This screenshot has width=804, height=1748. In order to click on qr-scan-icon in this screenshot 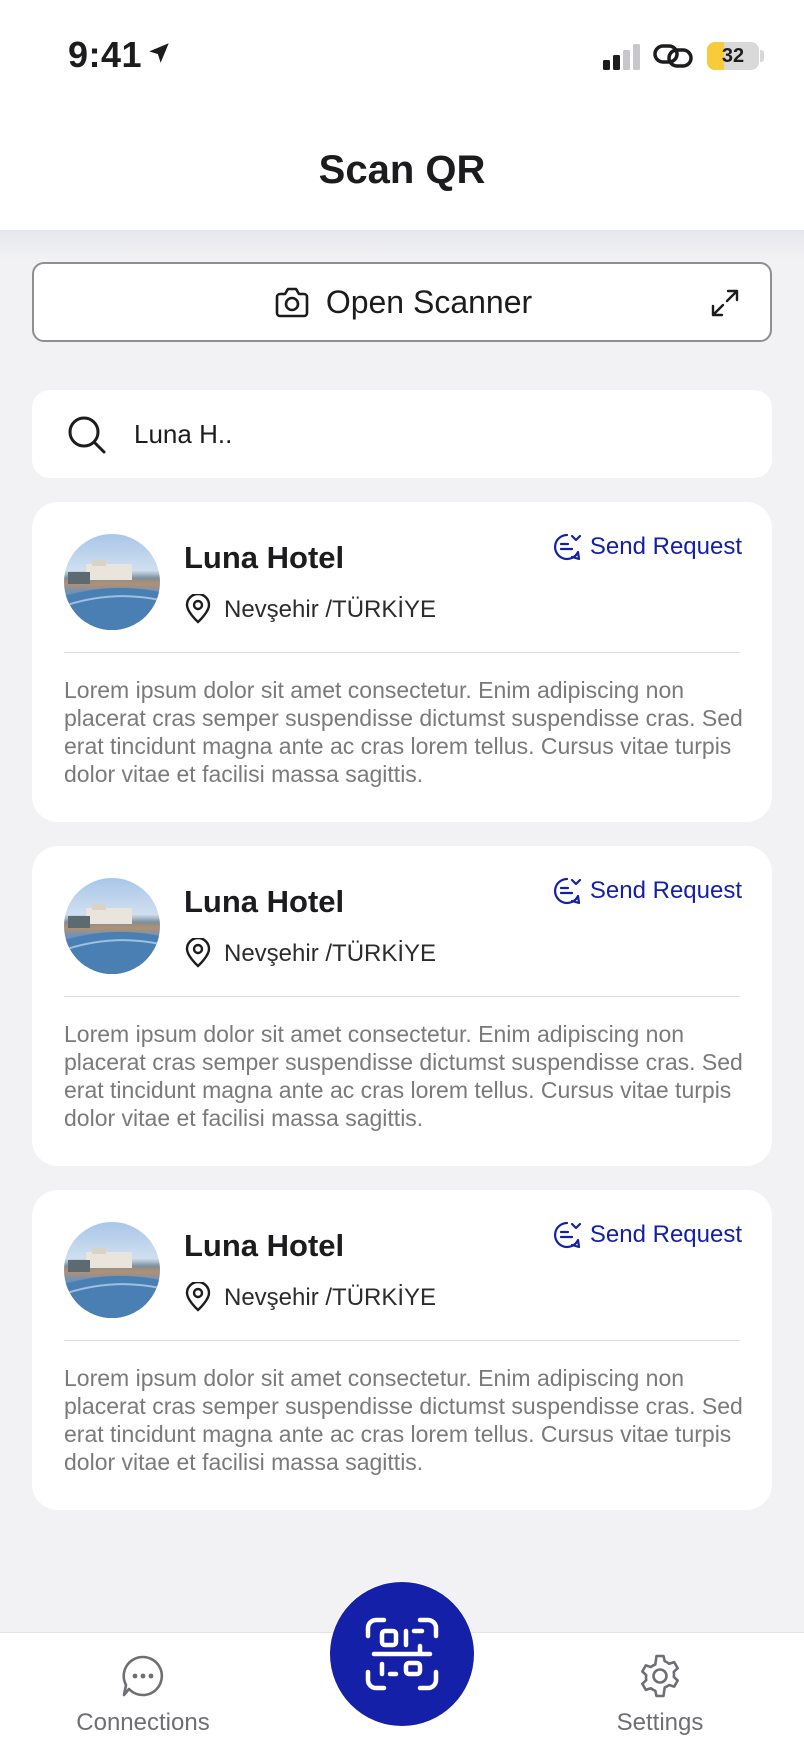, I will do `click(402, 1654)`.